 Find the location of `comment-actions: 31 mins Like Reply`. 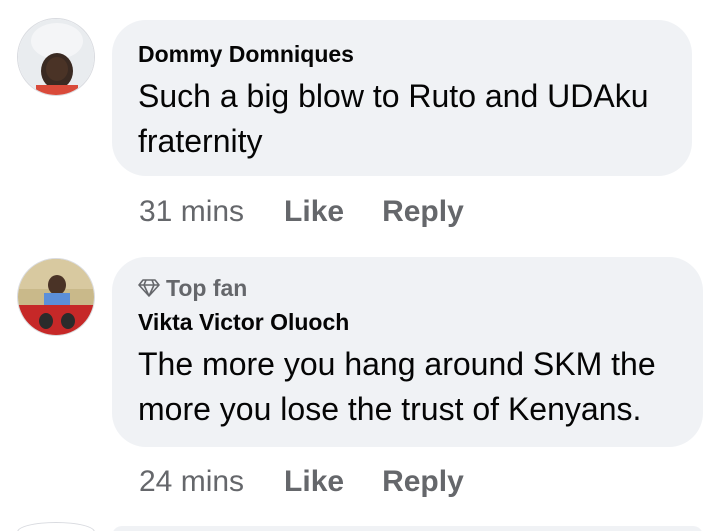

comment-actions: 31 mins Like Reply is located at coordinates (320, 212).